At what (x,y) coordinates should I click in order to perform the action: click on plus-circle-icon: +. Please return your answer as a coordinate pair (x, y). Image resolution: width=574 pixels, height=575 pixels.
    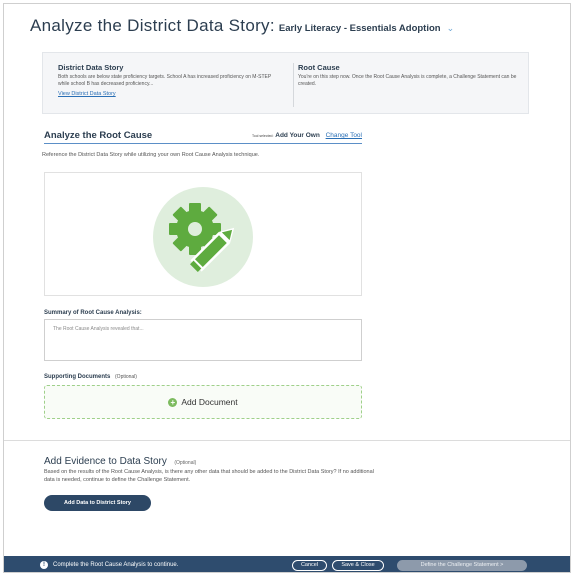
    Looking at the image, I should click on (173, 402).